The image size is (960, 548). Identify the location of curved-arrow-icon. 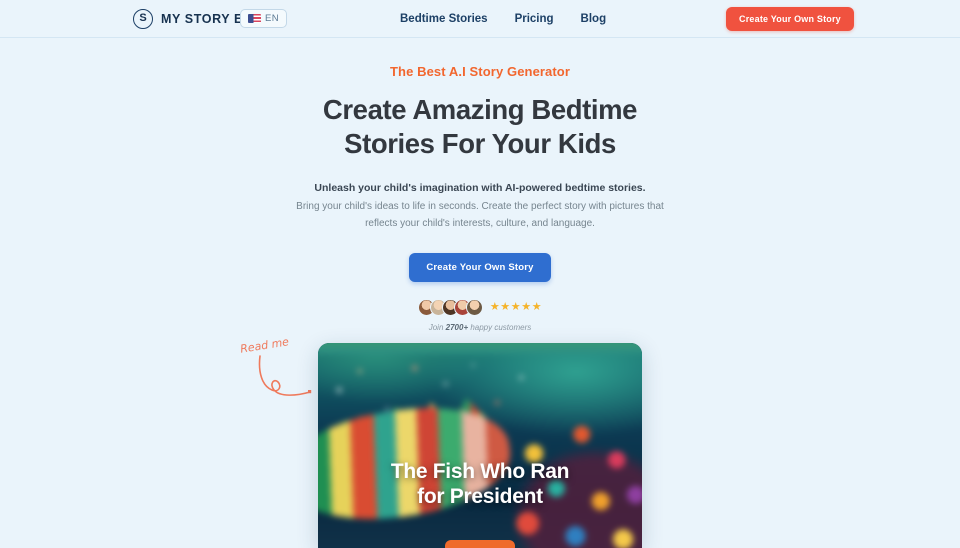
(285, 375).